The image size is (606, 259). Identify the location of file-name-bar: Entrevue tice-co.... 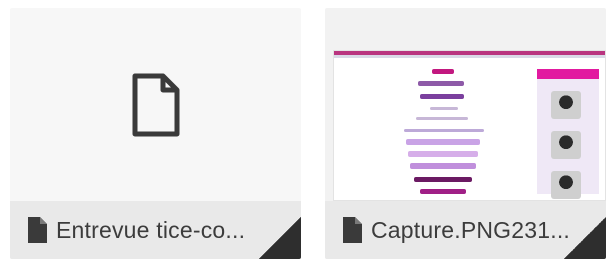
(155, 230).